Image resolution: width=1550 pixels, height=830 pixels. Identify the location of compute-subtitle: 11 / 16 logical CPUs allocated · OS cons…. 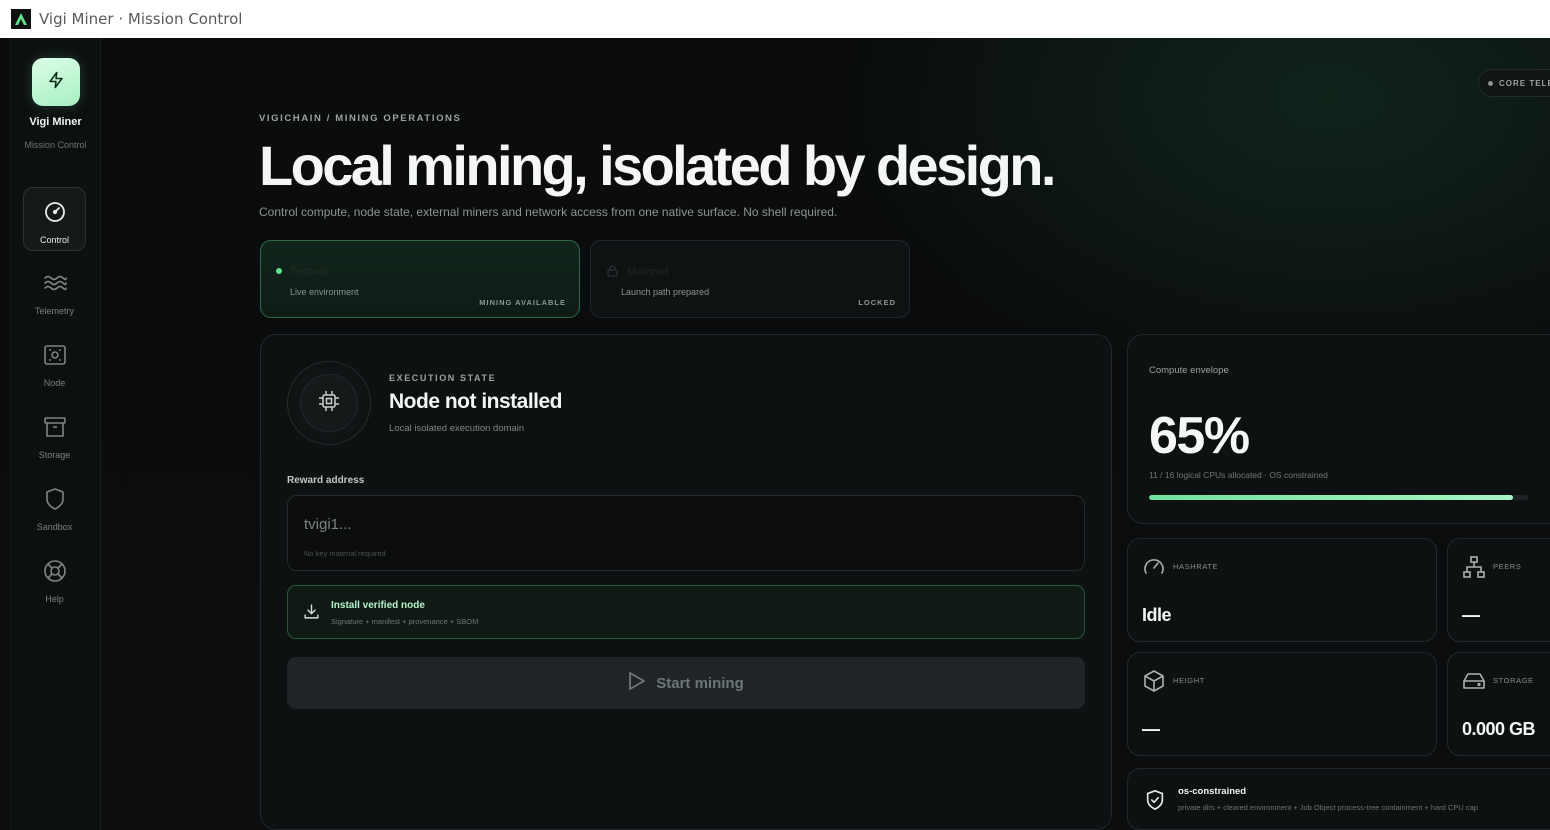
(1238, 475).